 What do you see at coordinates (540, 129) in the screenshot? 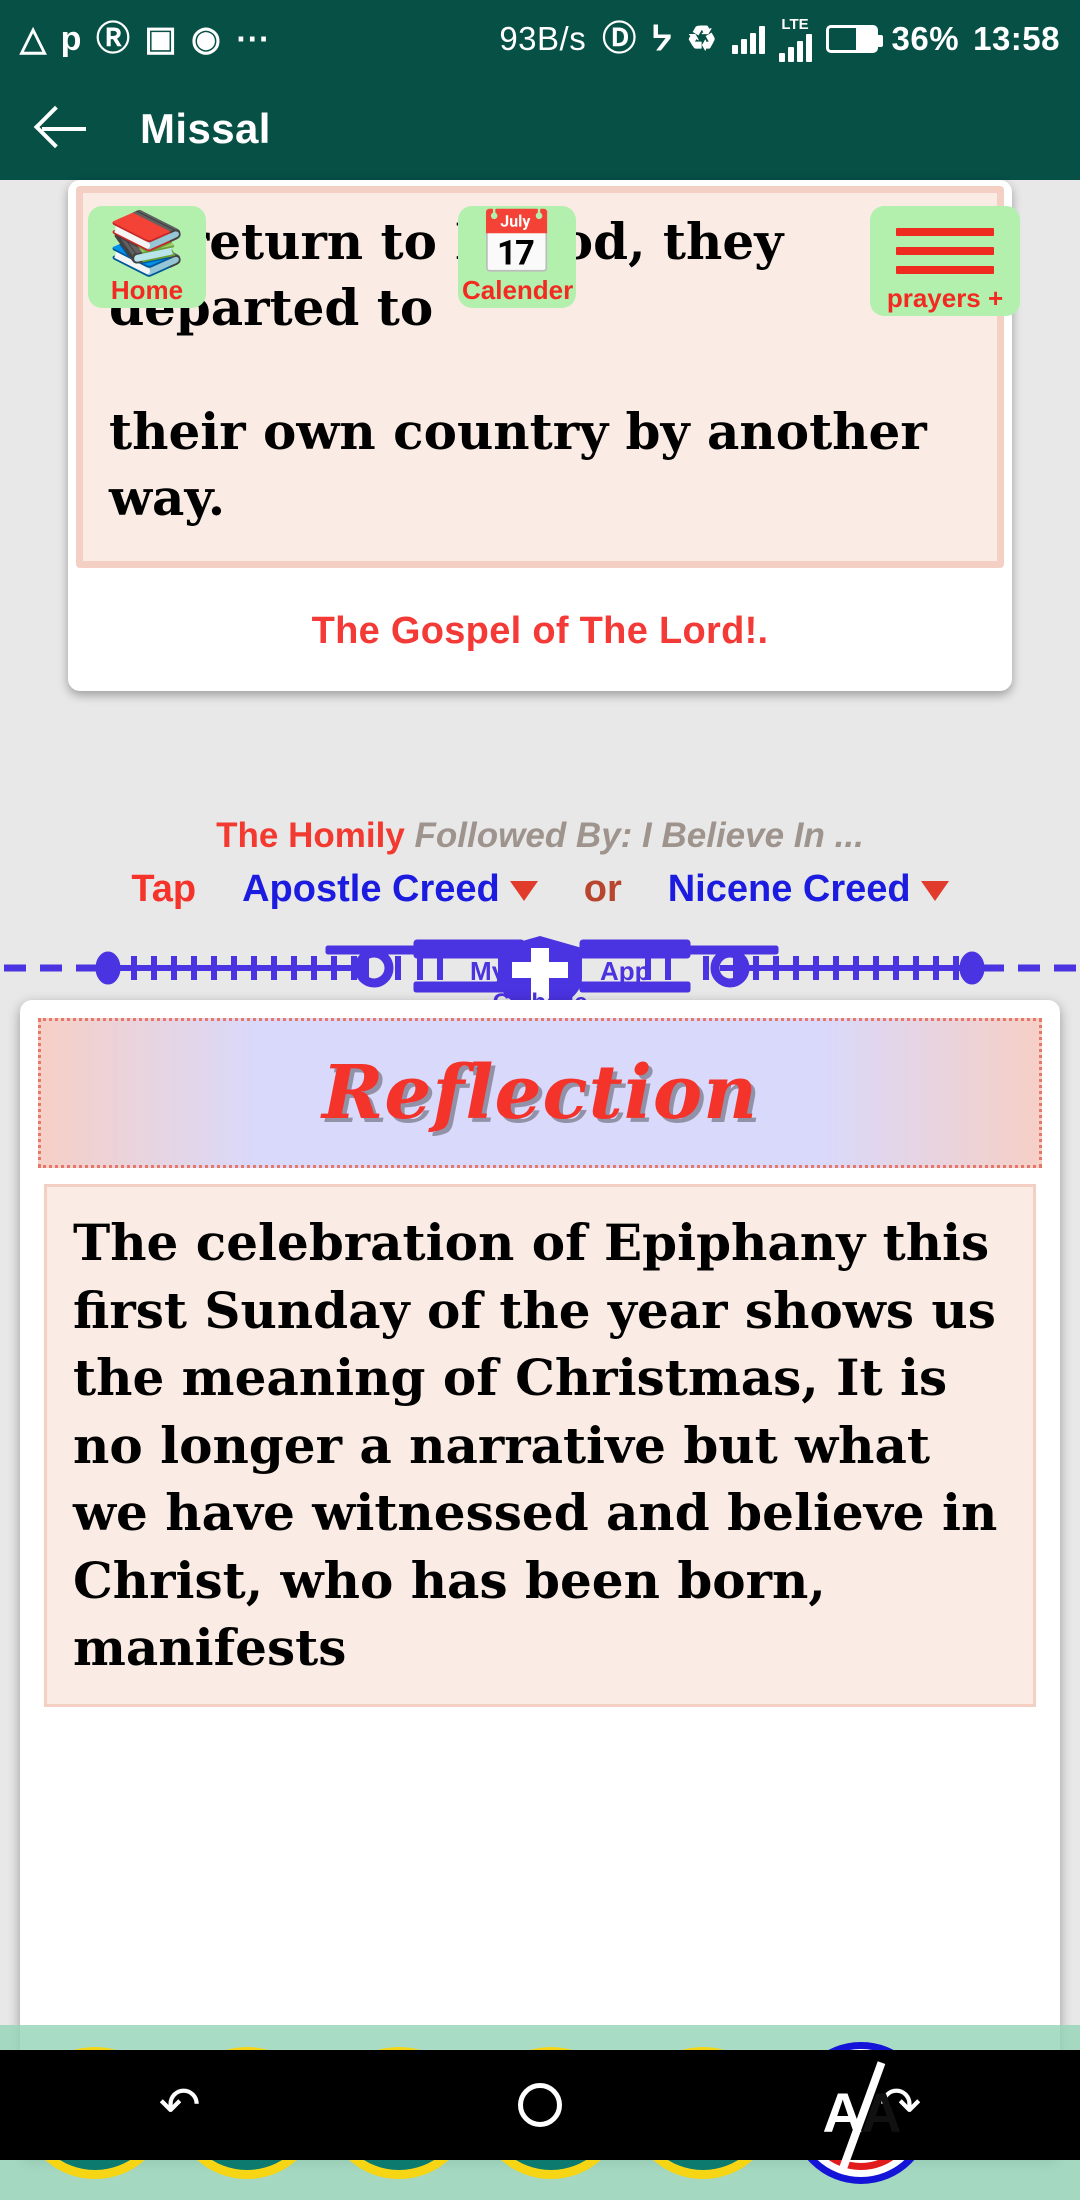
I see `app-bar: Missal` at bounding box center [540, 129].